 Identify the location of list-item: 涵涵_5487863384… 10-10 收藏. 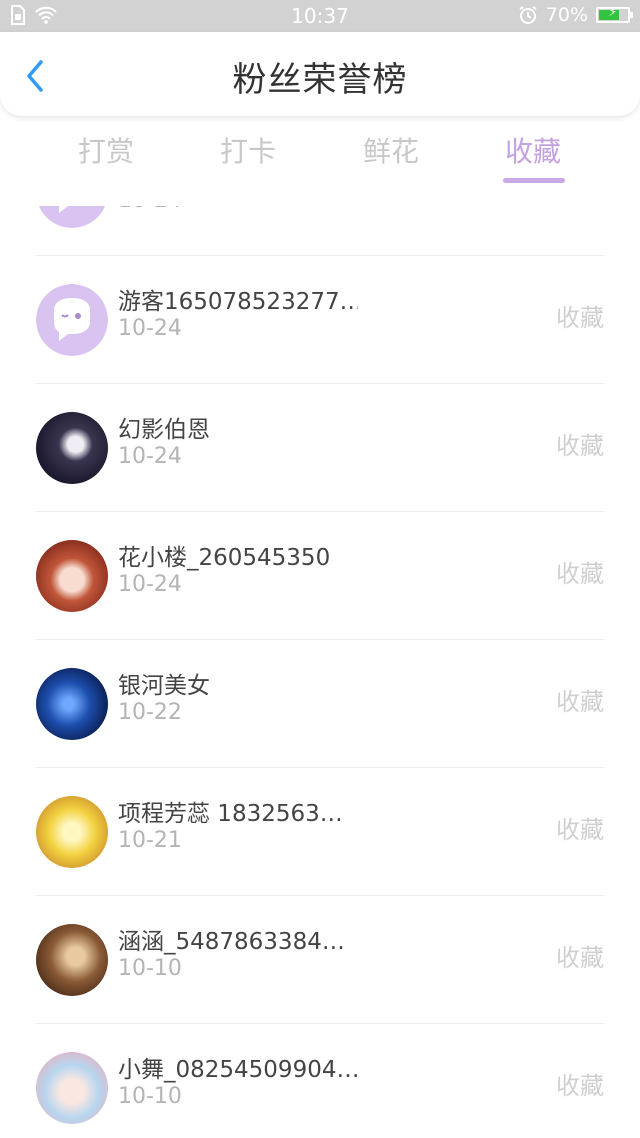
(320, 960).